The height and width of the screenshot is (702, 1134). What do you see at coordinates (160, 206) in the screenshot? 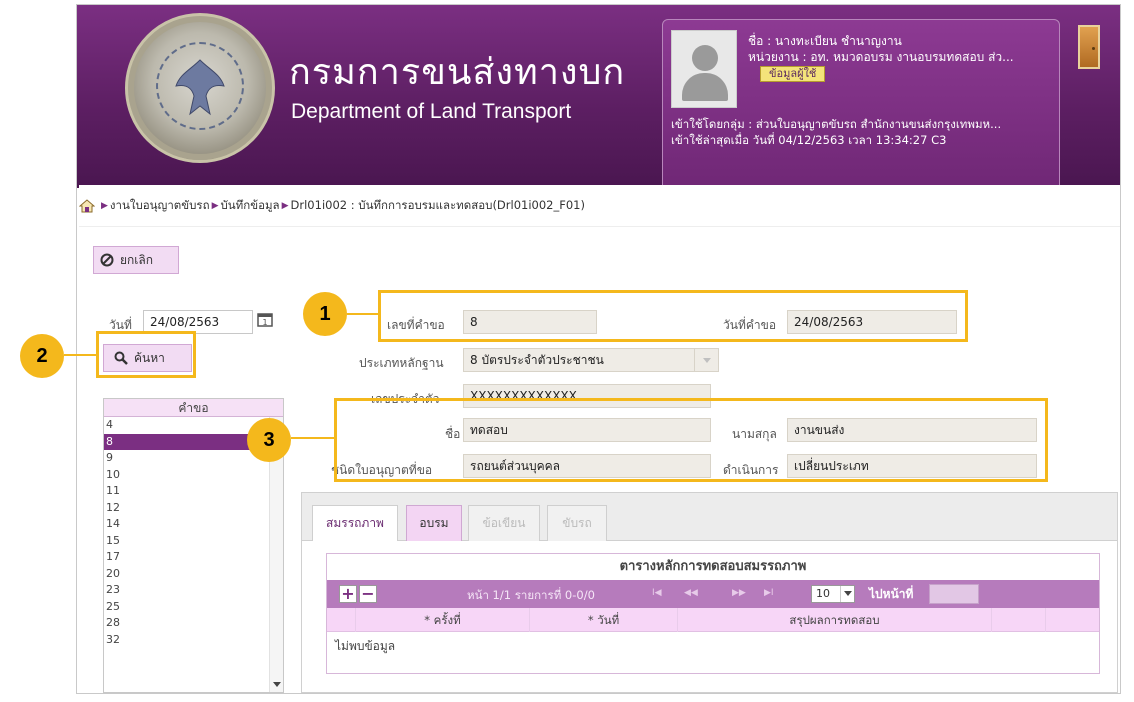
I see `breadcrumb-item: งานใบอนุญาตขับรถ` at bounding box center [160, 206].